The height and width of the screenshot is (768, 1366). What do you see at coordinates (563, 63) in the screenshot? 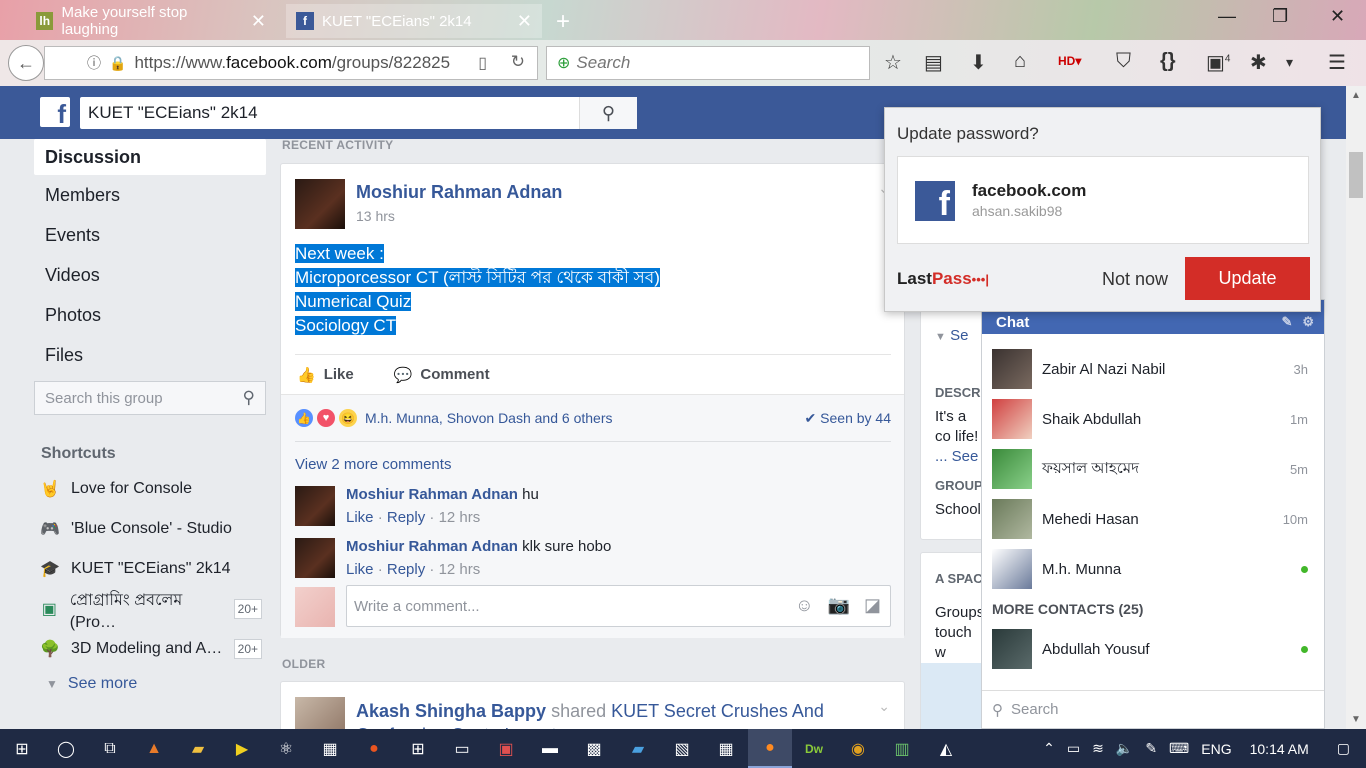
I see `search-engine-icon: ⊕` at bounding box center [563, 63].